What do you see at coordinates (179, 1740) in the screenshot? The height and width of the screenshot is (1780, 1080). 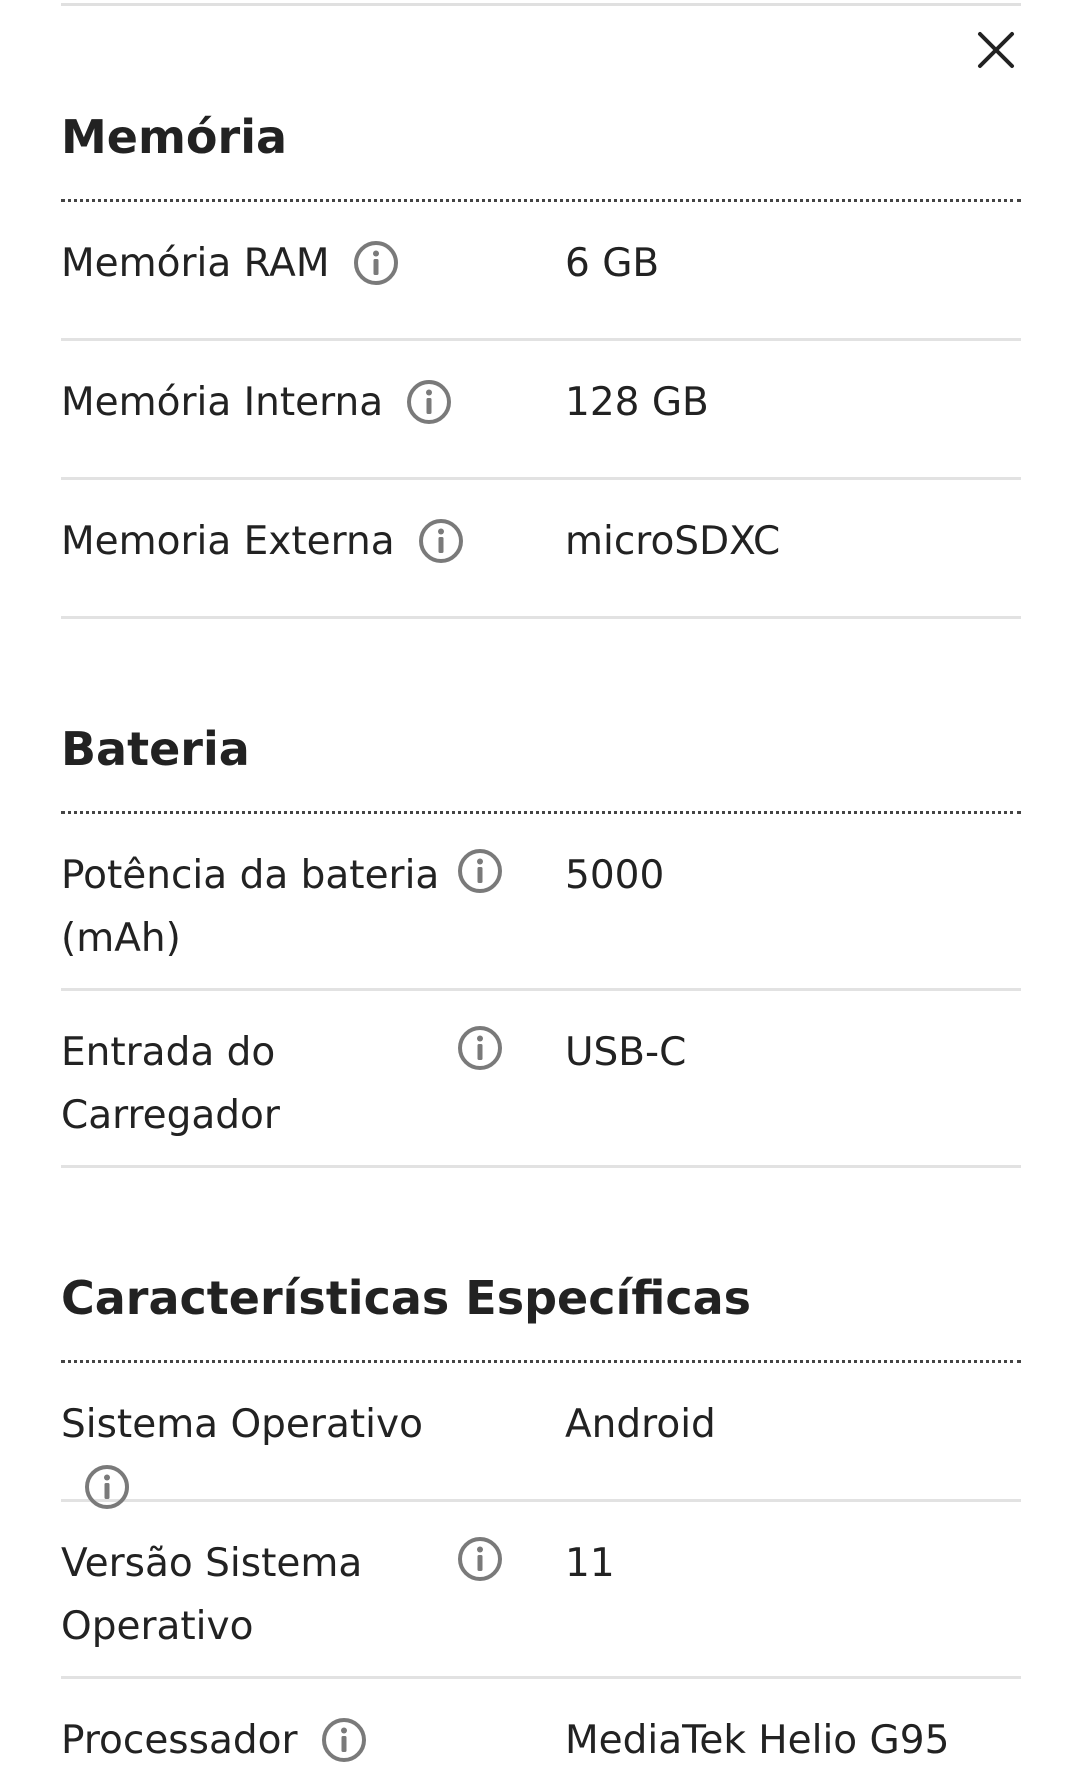 I see `spec-label: Processador` at bounding box center [179, 1740].